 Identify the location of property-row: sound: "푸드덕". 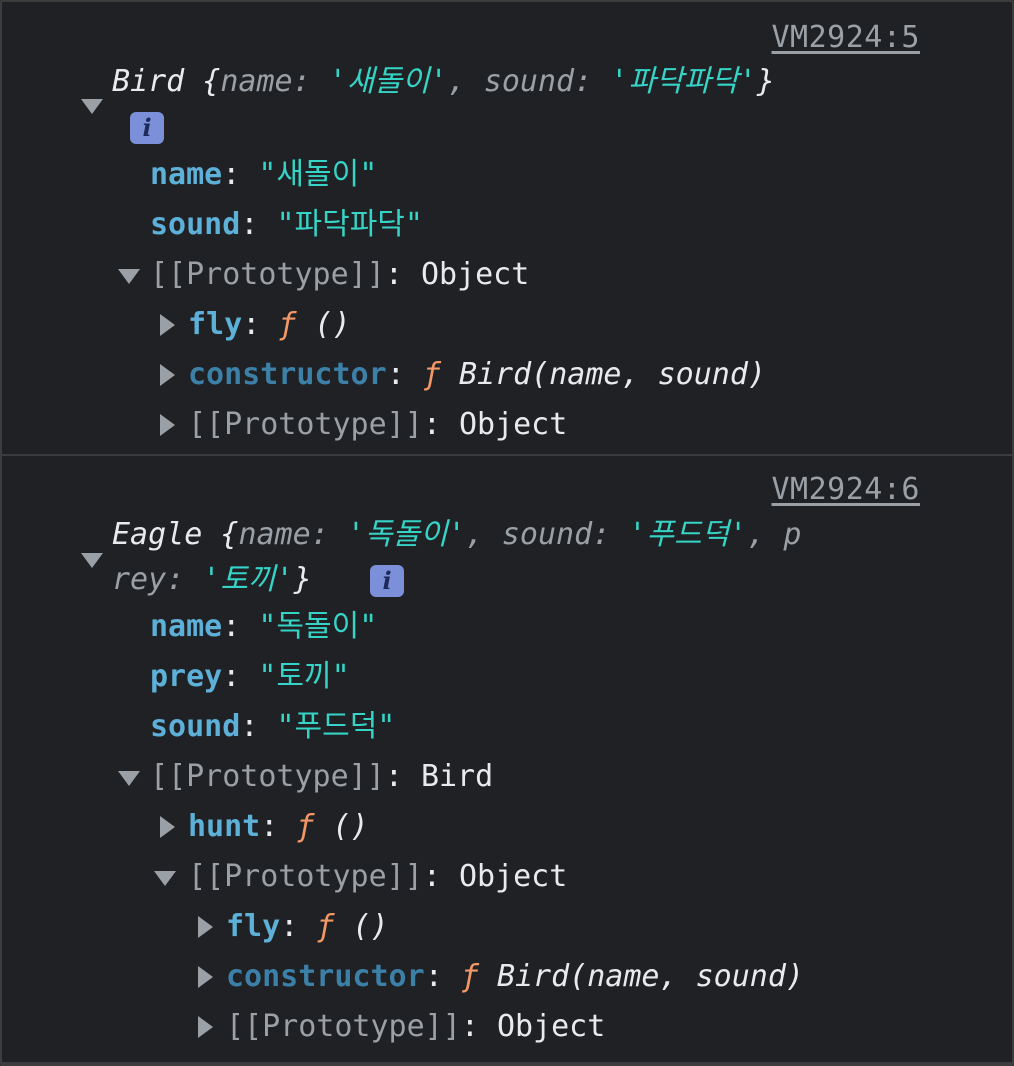
(272, 729).